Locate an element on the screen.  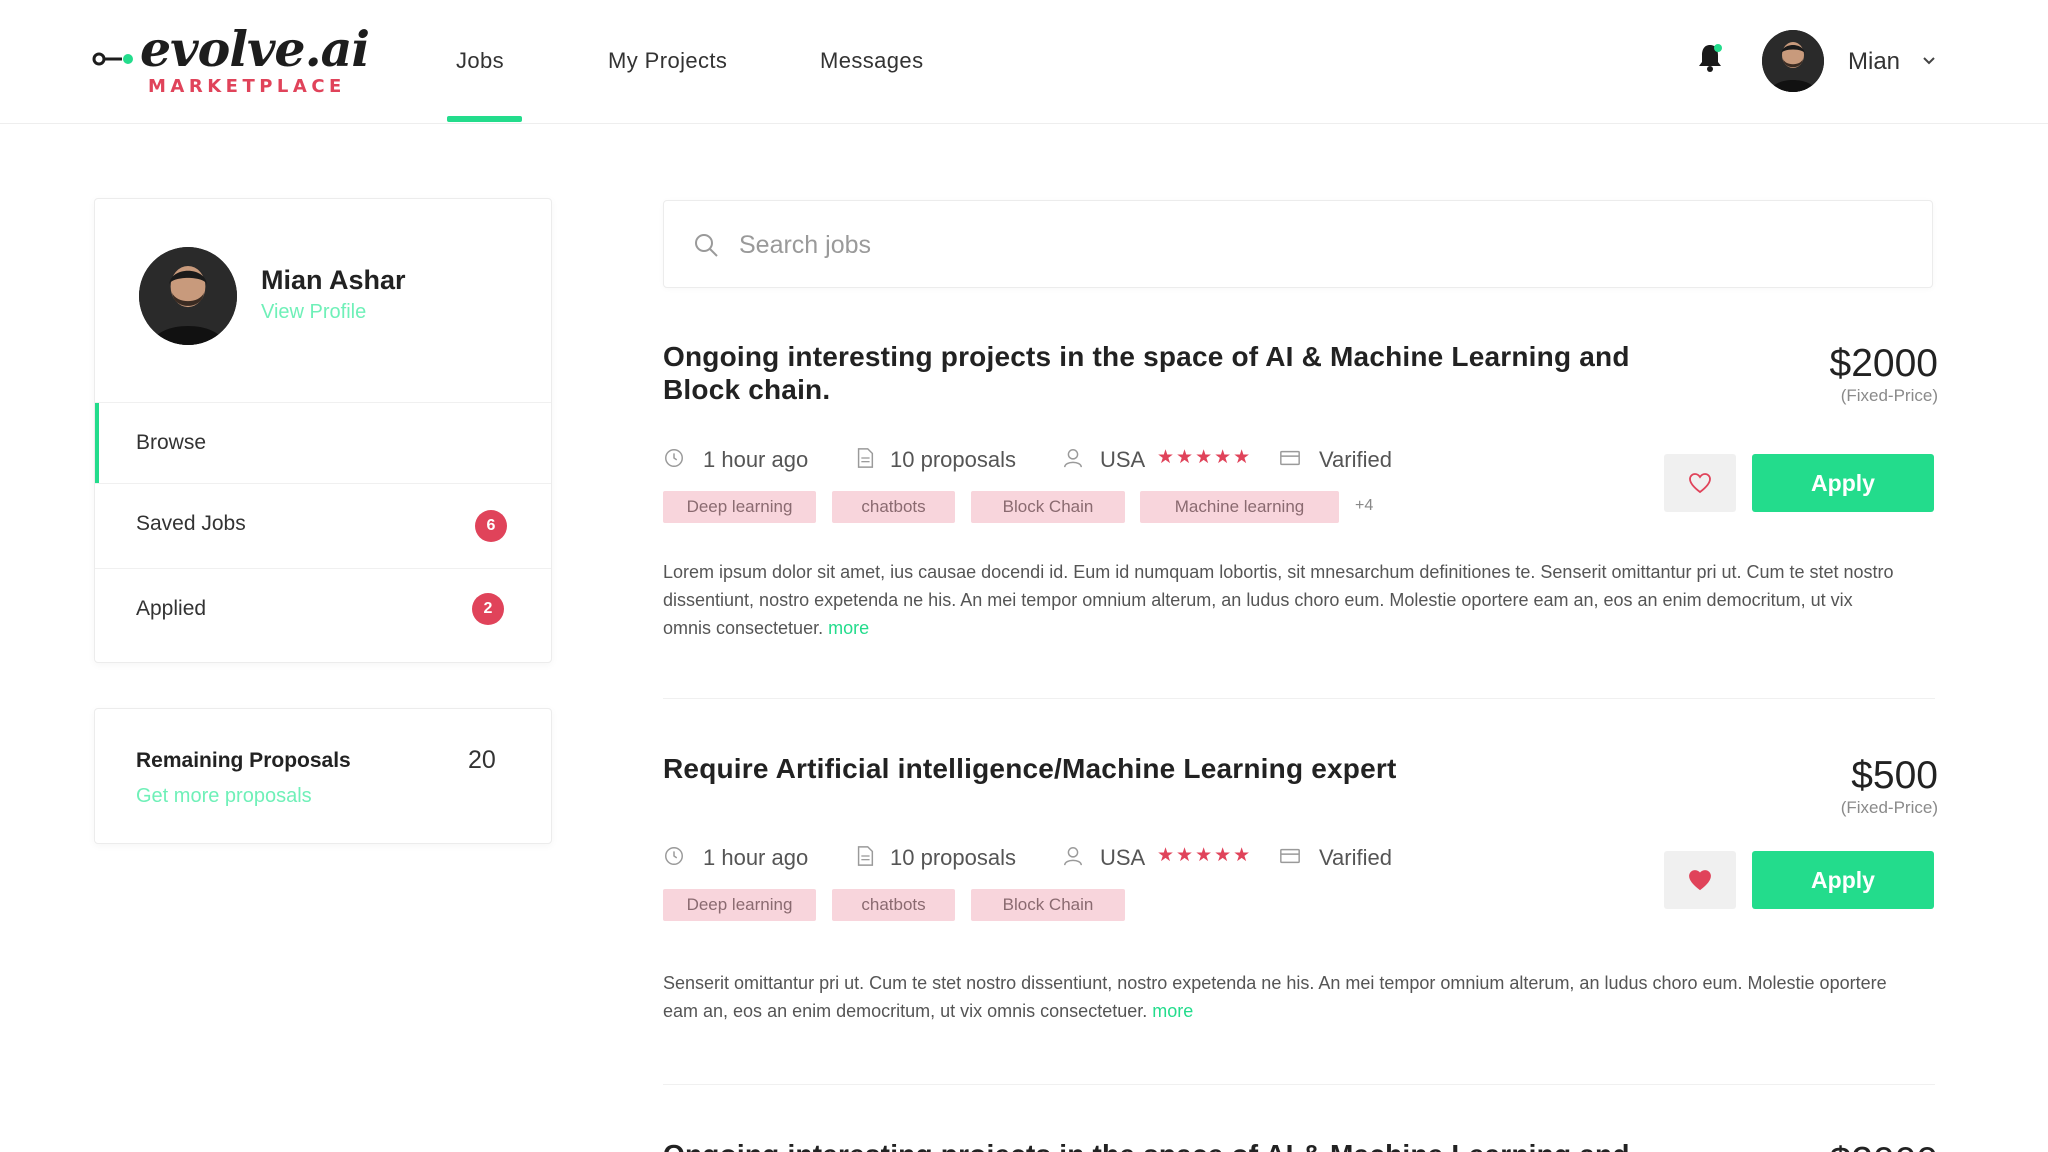
search-input is located at coordinates (1314, 245).